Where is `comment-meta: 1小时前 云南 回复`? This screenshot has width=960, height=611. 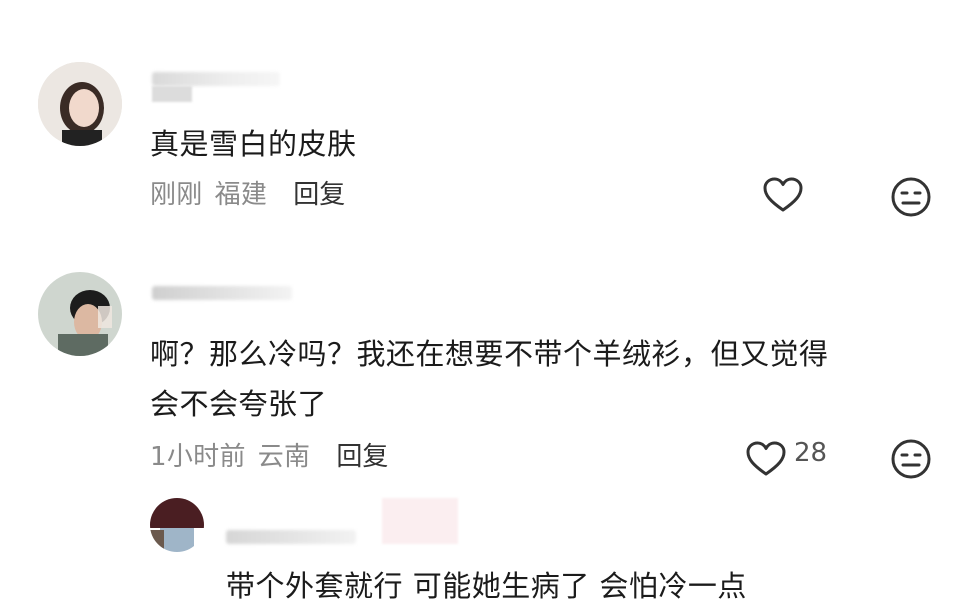 comment-meta: 1小时前 云南 回复 is located at coordinates (269, 454).